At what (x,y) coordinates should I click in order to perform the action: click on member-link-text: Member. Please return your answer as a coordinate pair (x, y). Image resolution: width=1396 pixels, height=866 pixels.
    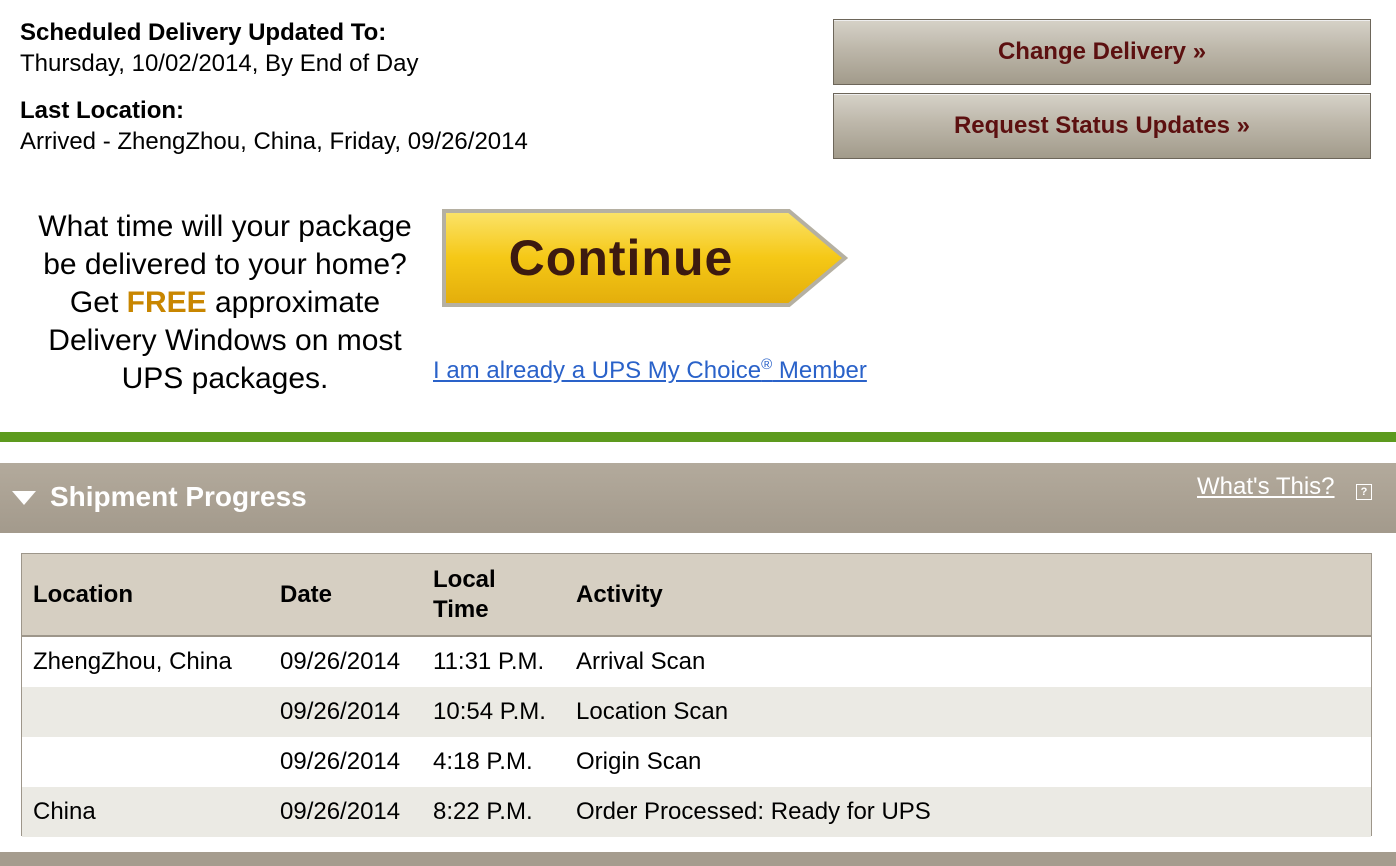
    Looking at the image, I should click on (819, 370).